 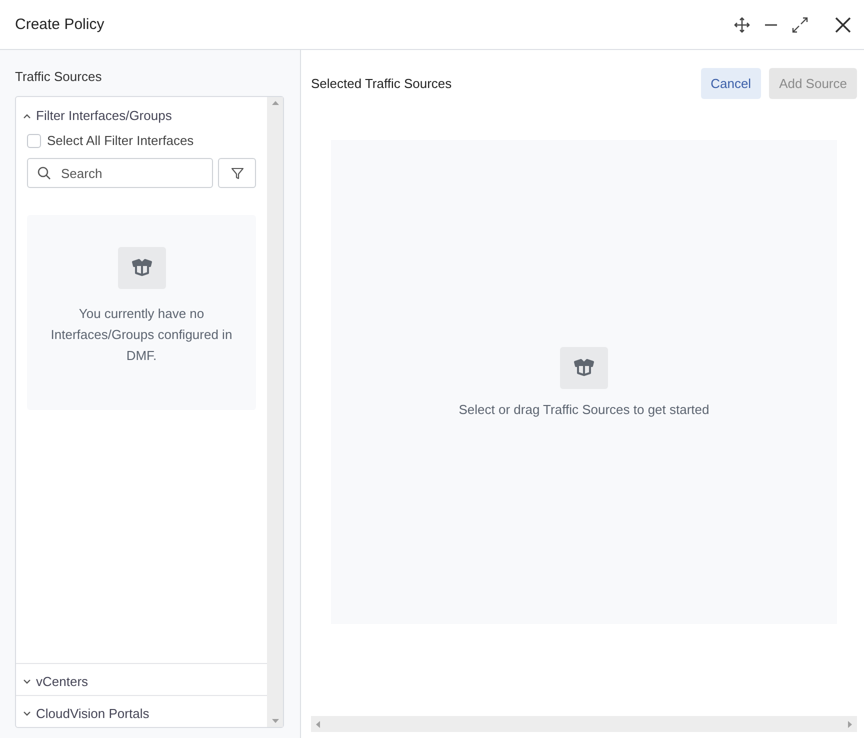 I want to click on scroll-up-icon, so click(x=275, y=103).